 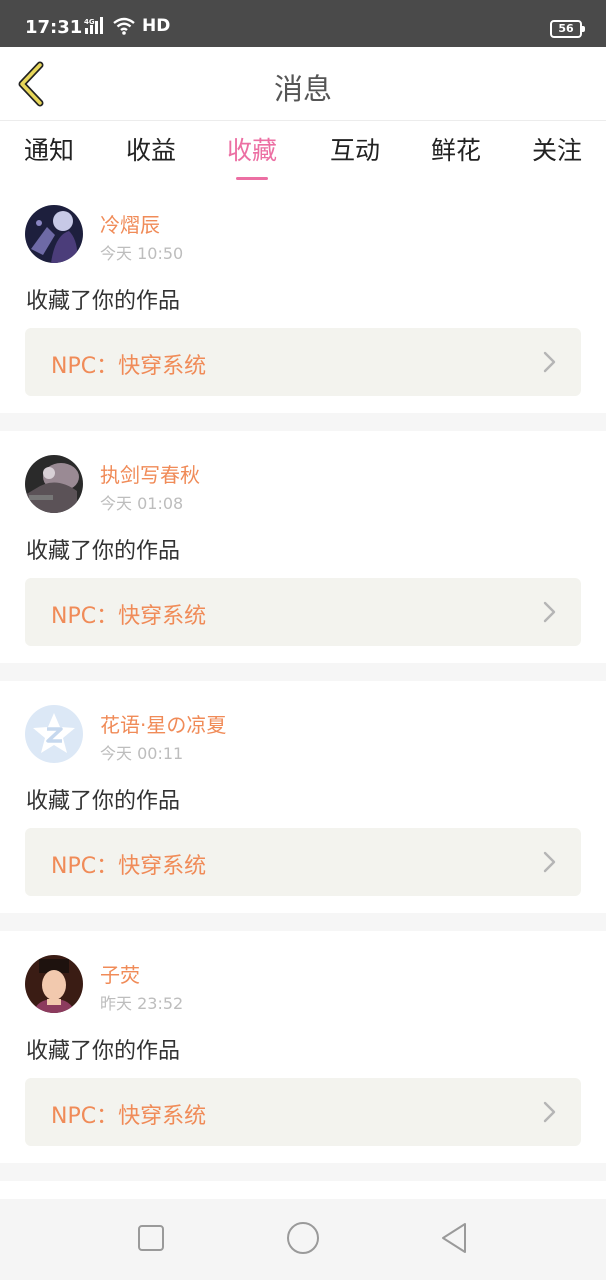 I want to click on recents-square-icon, so click(x=151, y=1238).